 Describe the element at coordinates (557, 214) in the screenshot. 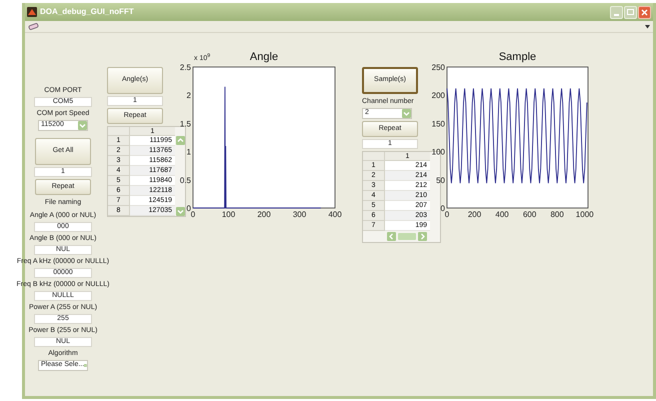

I see `tick-label: 800` at that location.